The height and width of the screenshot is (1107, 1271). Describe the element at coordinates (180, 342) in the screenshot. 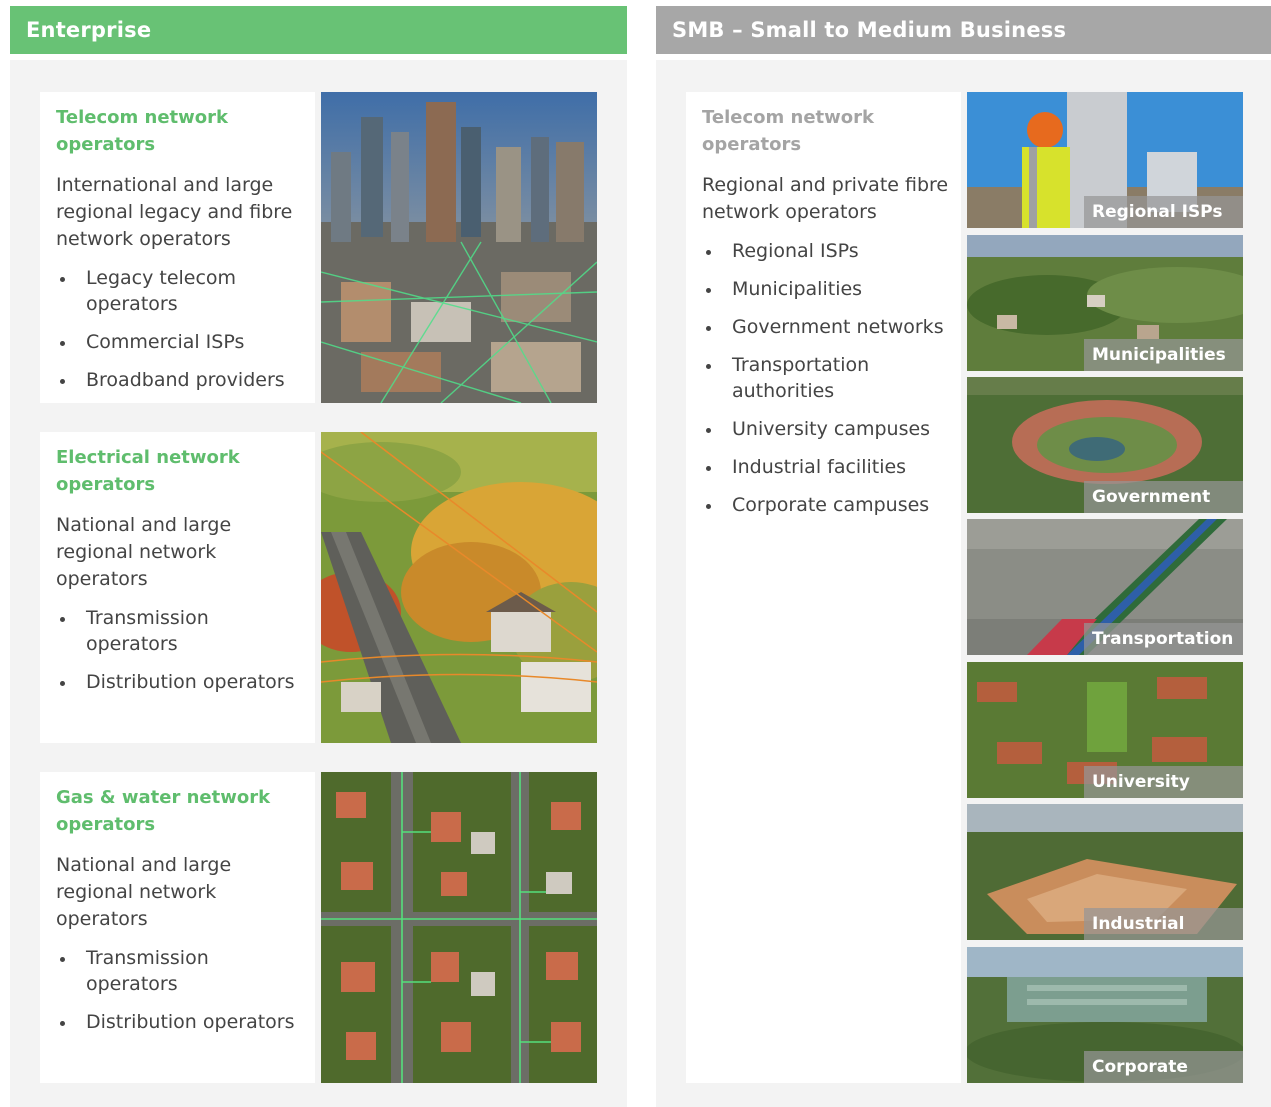

I see `list-item: Commercial ISPs` at that location.